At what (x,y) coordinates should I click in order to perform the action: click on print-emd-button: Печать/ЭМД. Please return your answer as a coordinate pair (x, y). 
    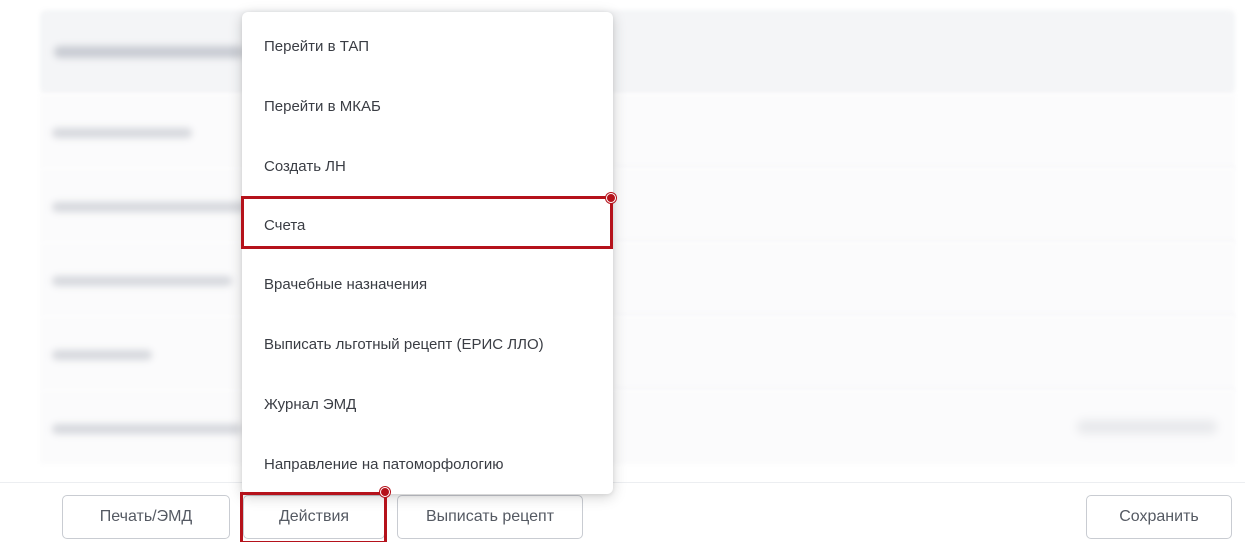
    Looking at the image, I should click on (146, 517).